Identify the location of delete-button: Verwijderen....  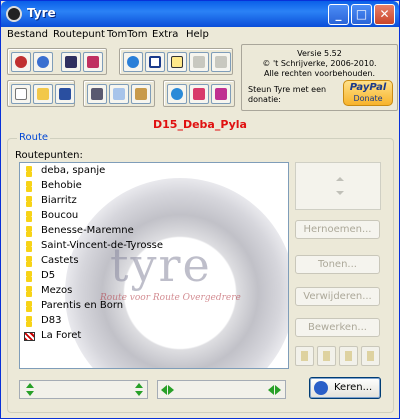
(337, 296).